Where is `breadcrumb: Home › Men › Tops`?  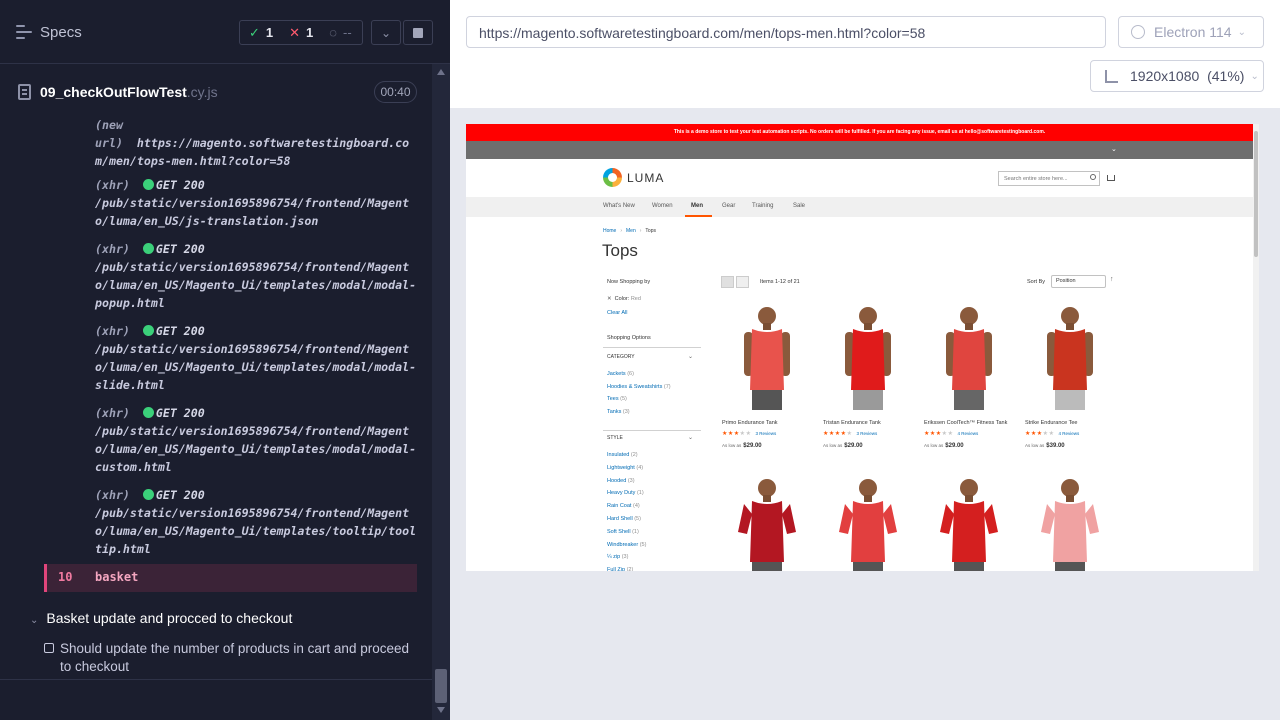
breadcrumb: Home › Men › Tops is located at coordinates (629, 231).